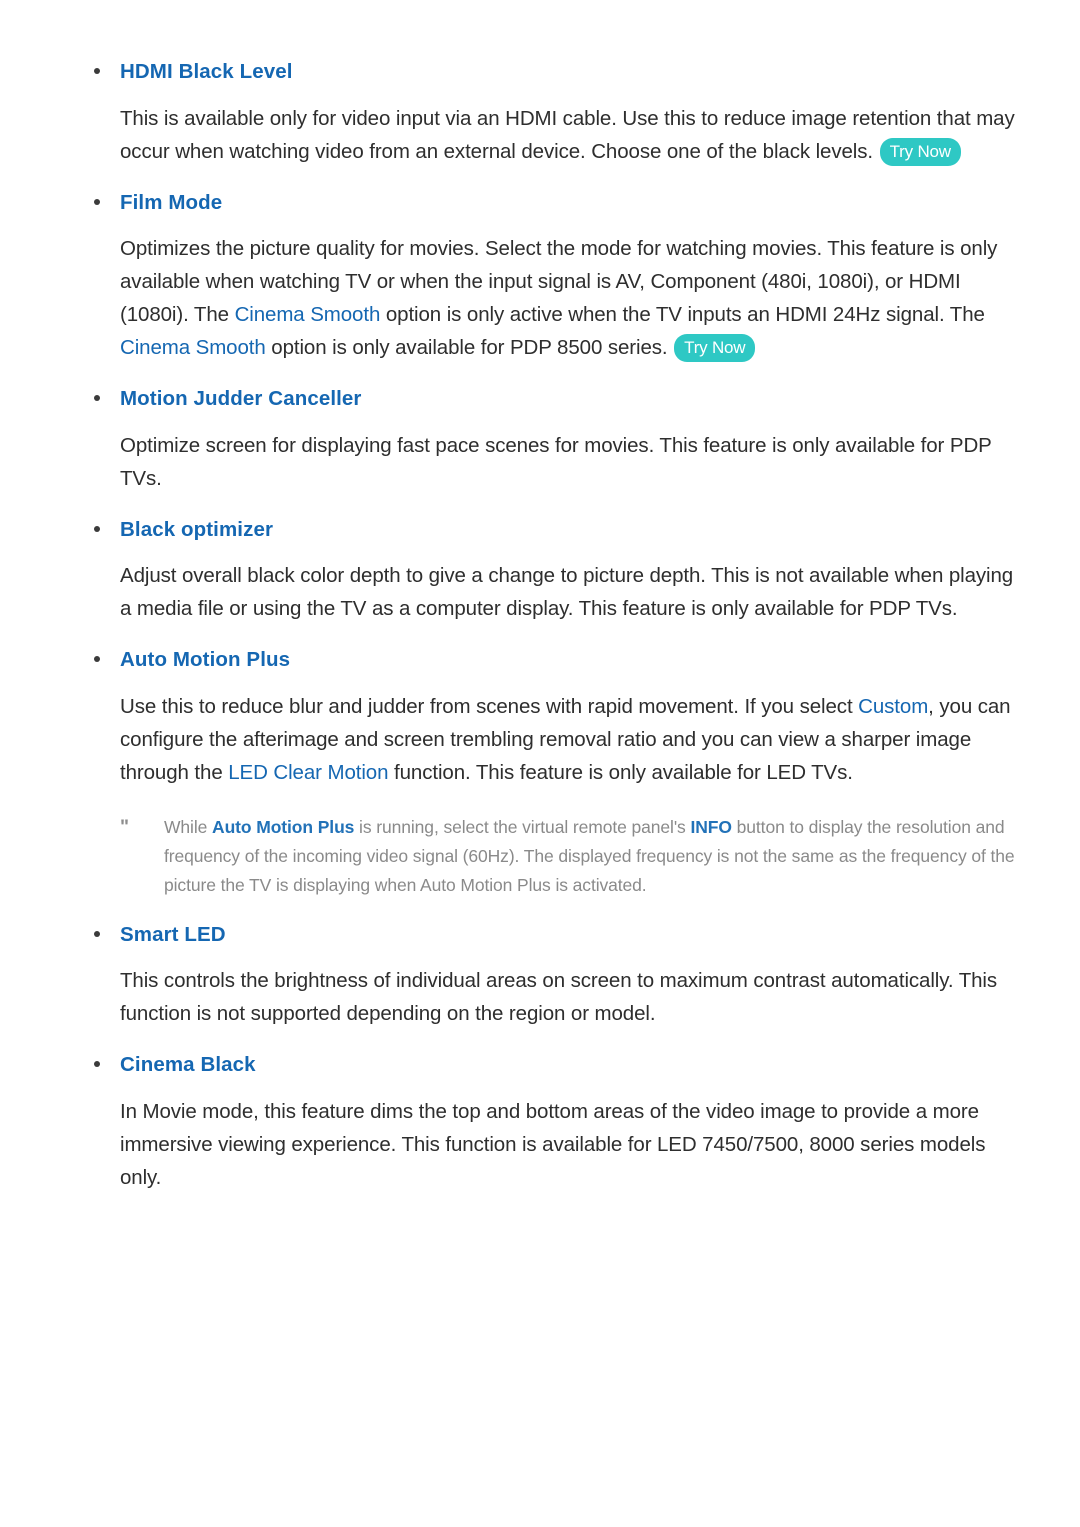 The height and width of the screenshot is (1527, 1080). What do you see at coordinates (188, 1065) in the screenshot?
I see `section-heading-cinema-black: Cinema Black` at bounding box center [188, 1065].